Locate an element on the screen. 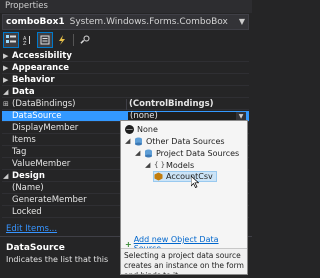  category-data: ◢ Data is located at coordinates (125, 92).